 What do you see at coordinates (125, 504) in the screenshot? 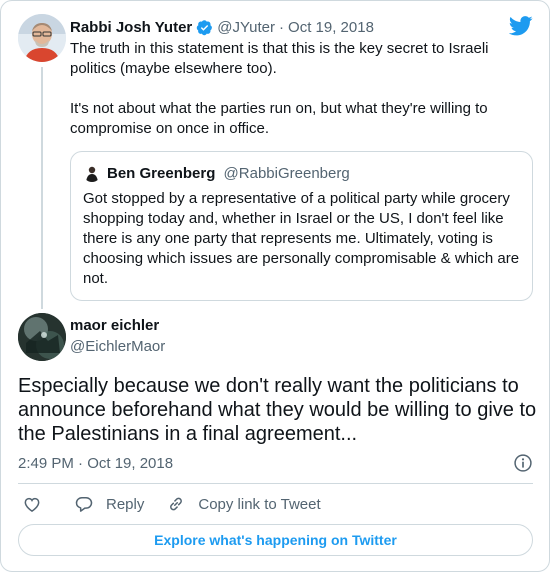
I see `reply-label: Reply` at bounding box center [125, 504].